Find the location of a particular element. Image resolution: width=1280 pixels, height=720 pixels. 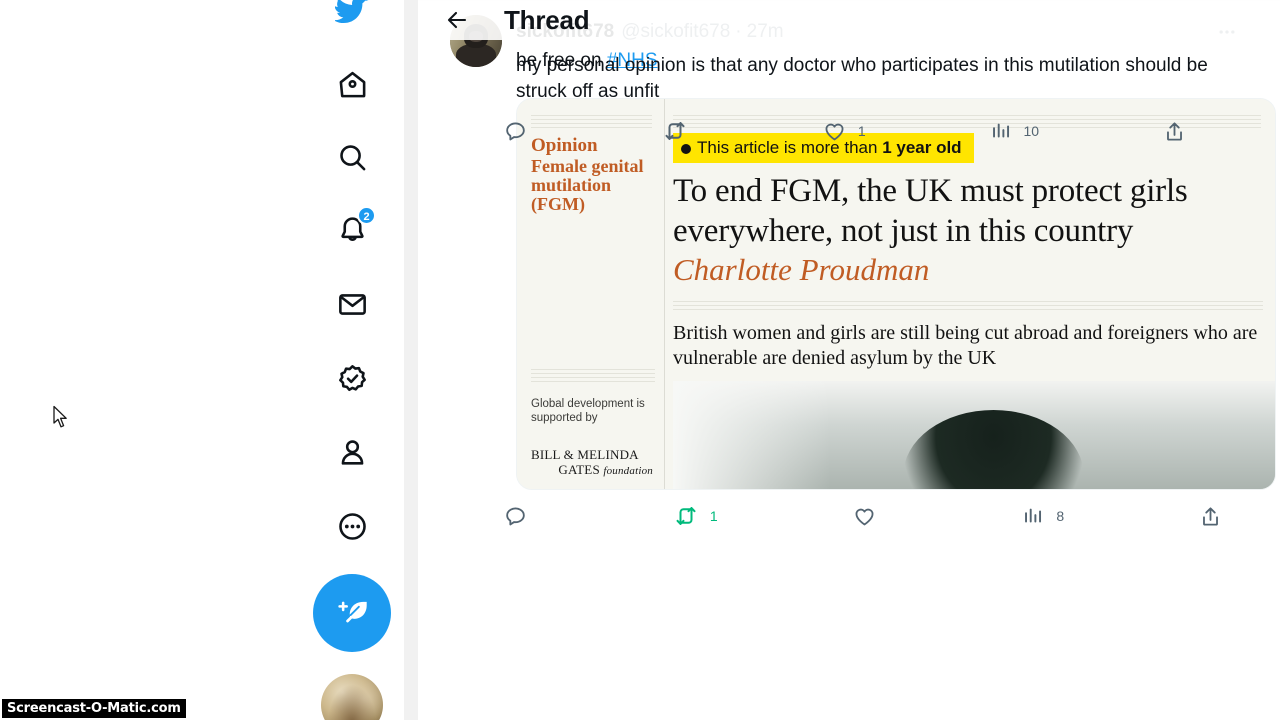

card-byline: Charlotte Proudman is located at coordinates (801, 269).